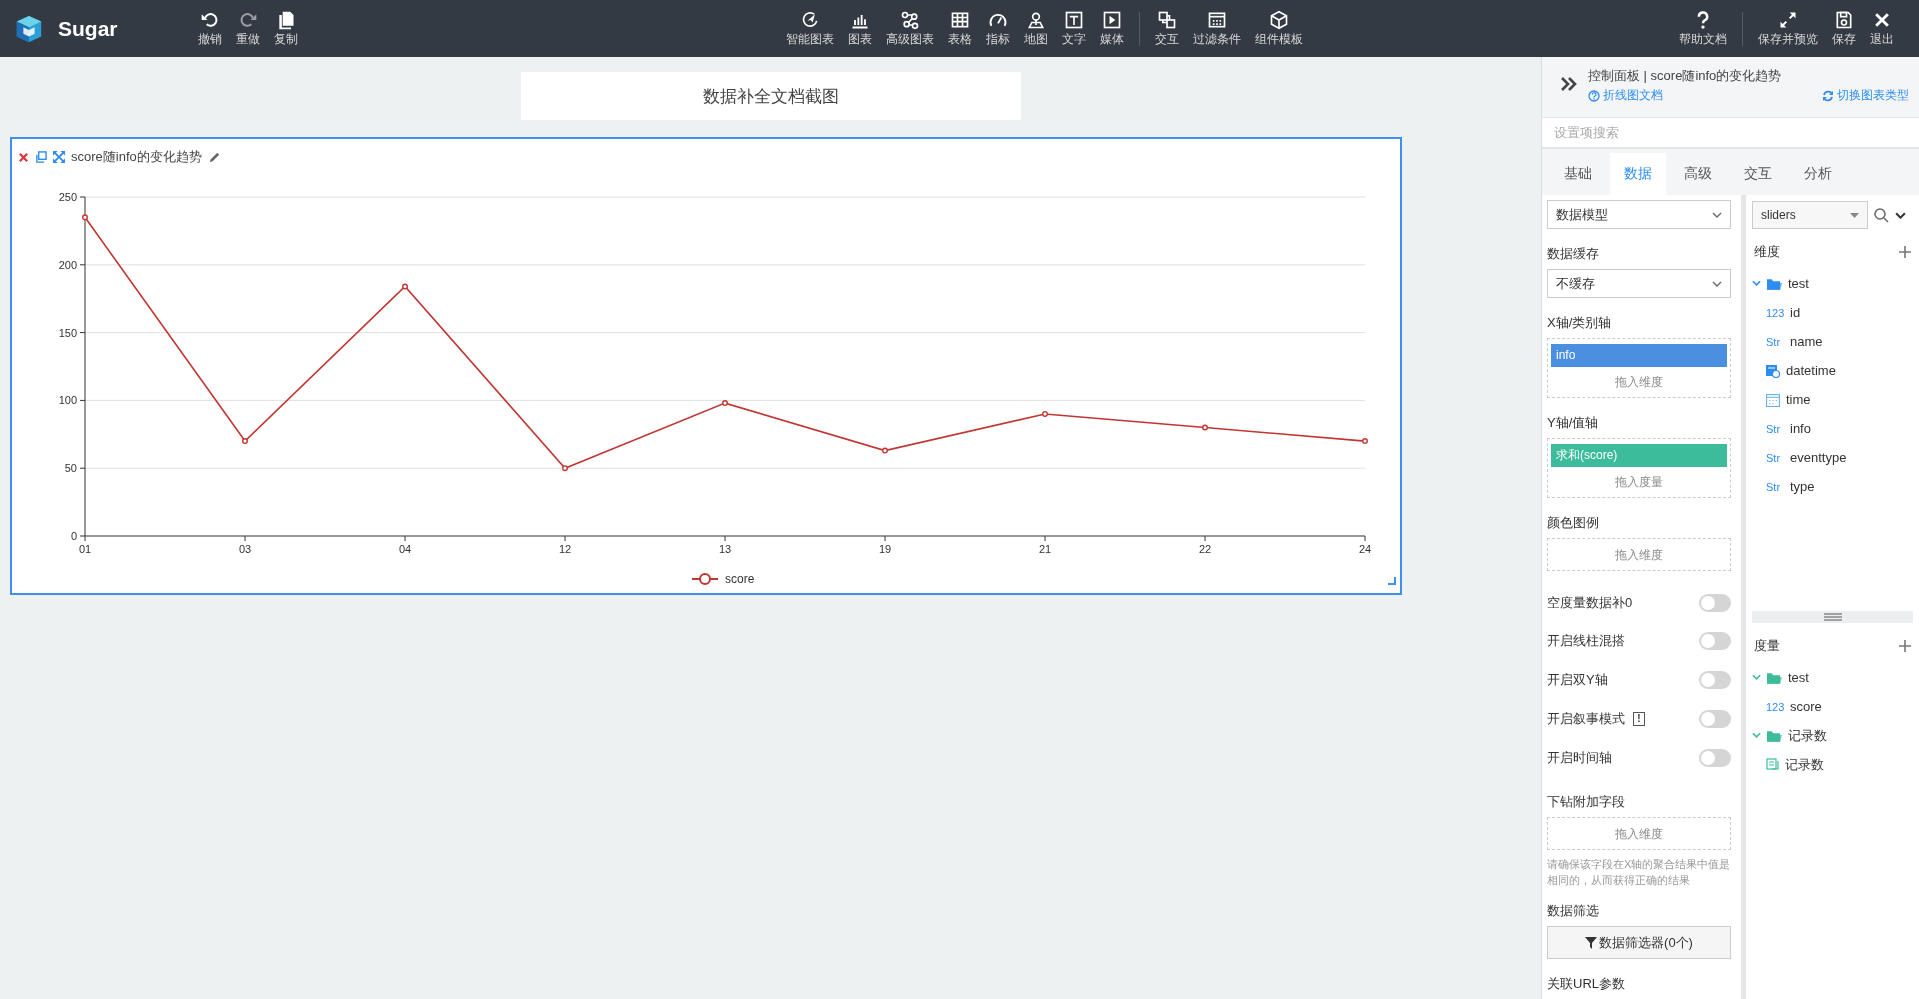 Image resolution: width=1919 pixels, height=999 pixels. What do you see at coordinates (740, 579) in the screenshot?
I see `legend-label: score` at bounding box center [740, 579].